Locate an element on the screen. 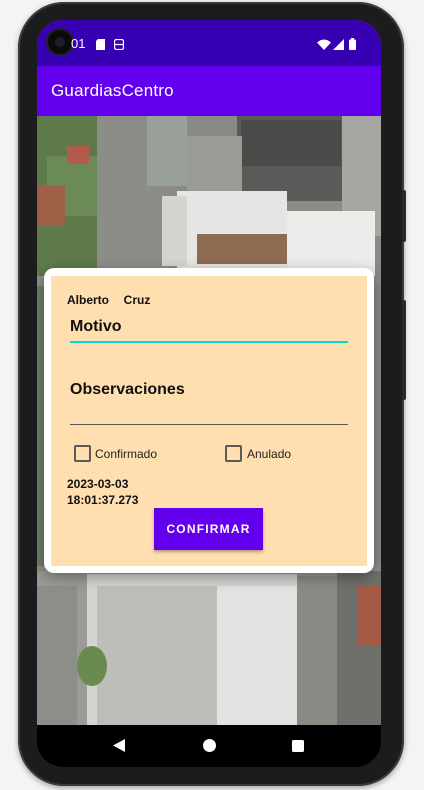 This screenshot has width=424, height=790. navigation-bar is located at coordinates (209, 746).